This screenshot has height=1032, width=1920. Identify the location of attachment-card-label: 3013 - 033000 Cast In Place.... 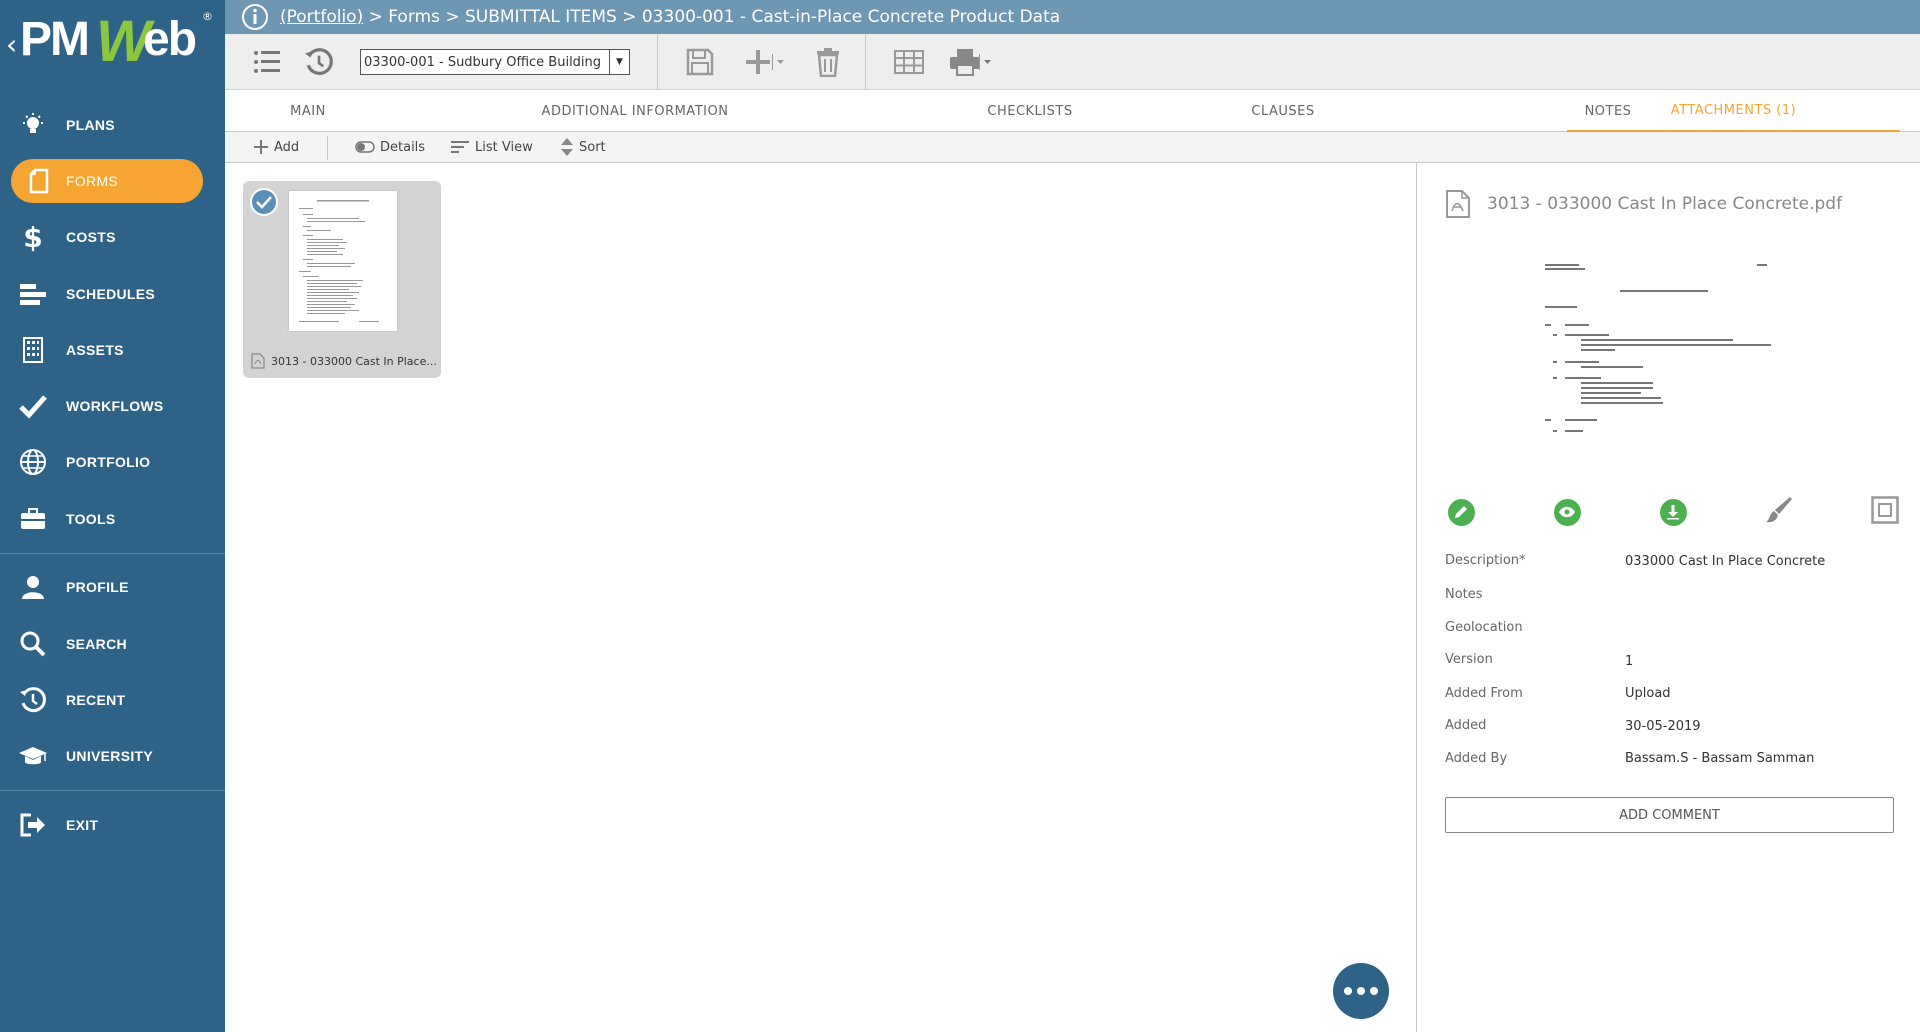
(354, 361).